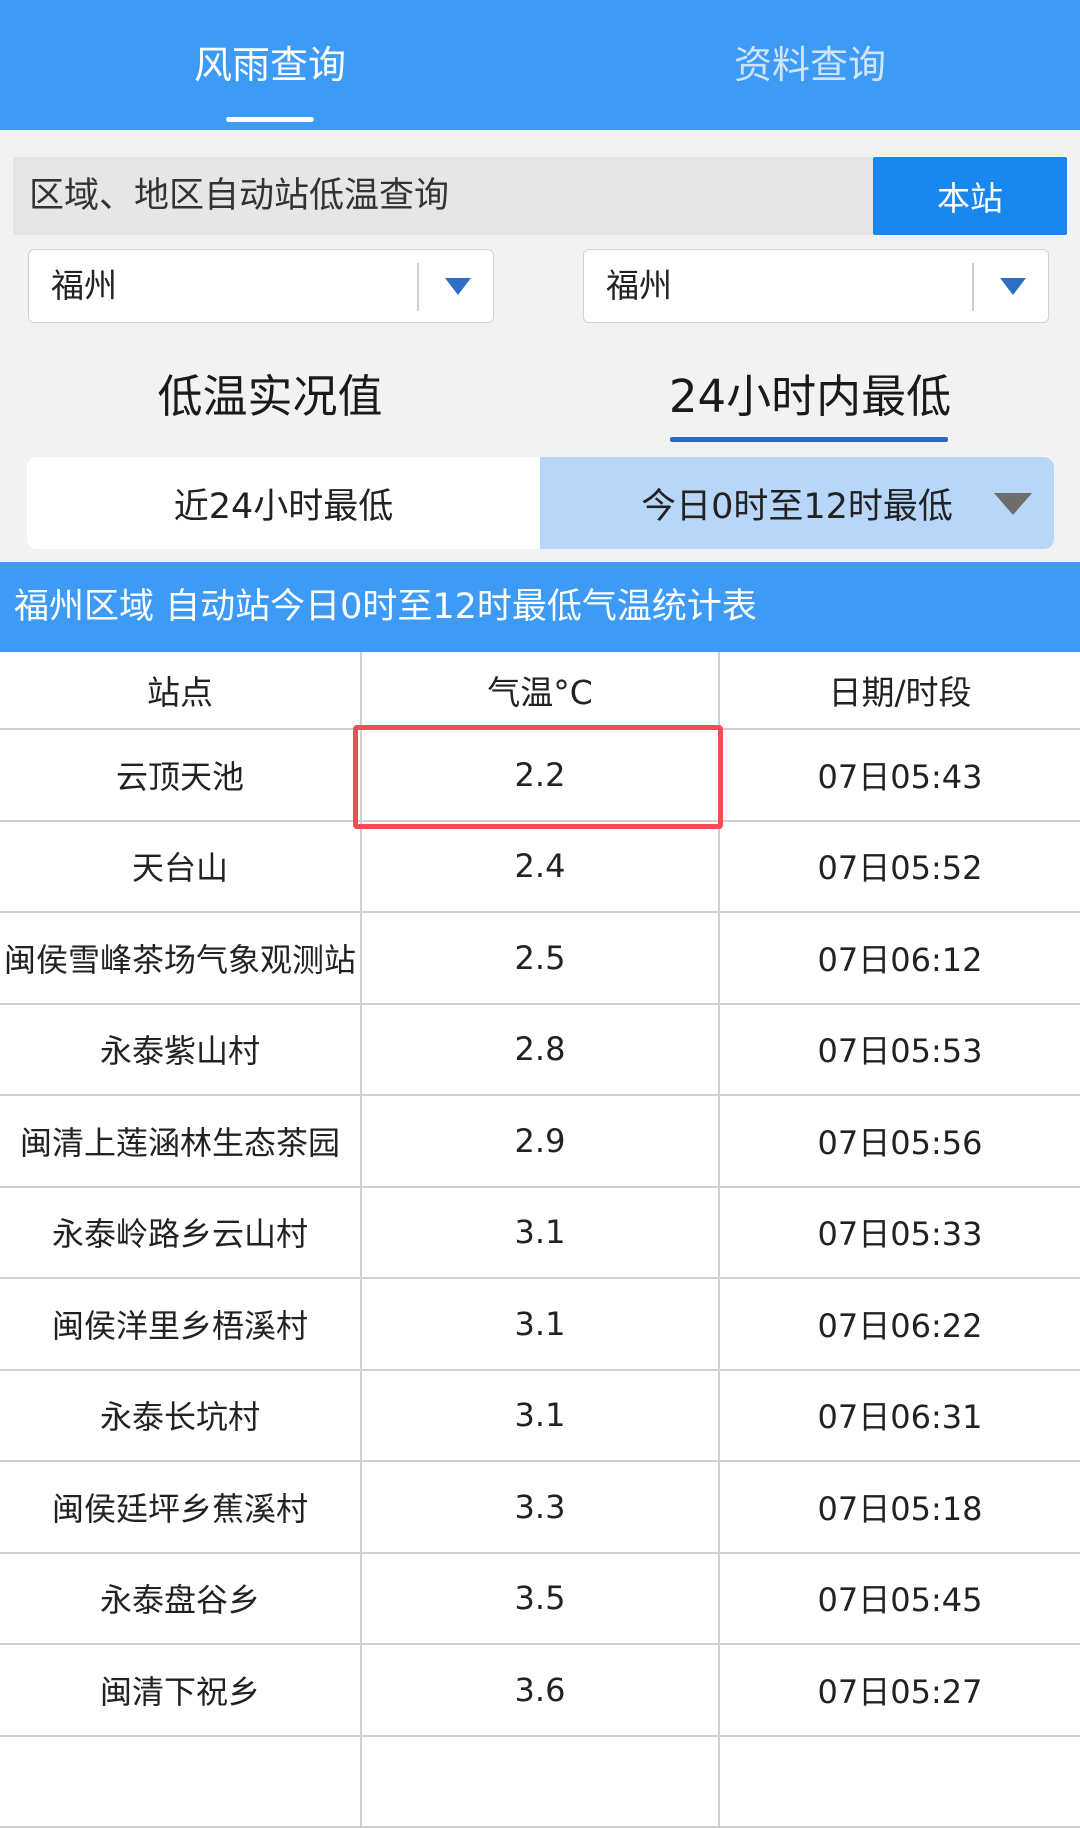  I want to click on table-row: 永泰盘谷乡 3.5 07日05:45, so click(540, 1600).